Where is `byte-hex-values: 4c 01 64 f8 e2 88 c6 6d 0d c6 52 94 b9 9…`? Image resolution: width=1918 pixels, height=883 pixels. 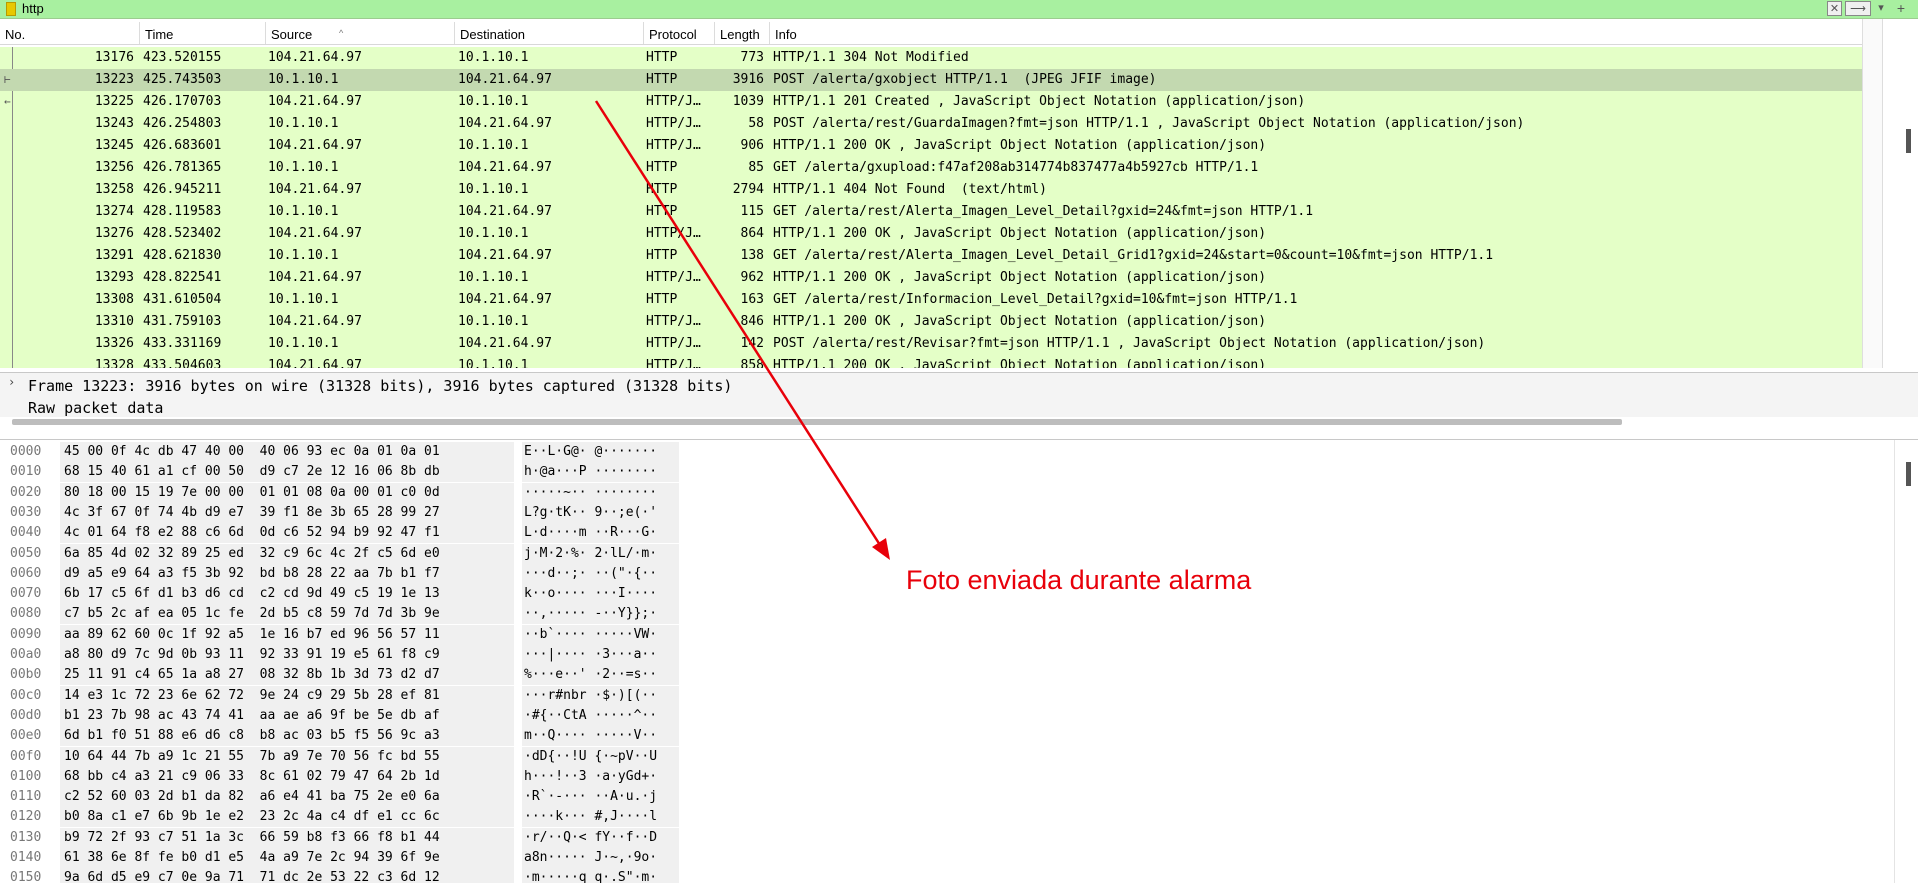
byte-hex-values: 4c 01 64 f8 e2 88 c6 6d 0d c6 52 94 b9 9… is located at coordinates (287, 533).